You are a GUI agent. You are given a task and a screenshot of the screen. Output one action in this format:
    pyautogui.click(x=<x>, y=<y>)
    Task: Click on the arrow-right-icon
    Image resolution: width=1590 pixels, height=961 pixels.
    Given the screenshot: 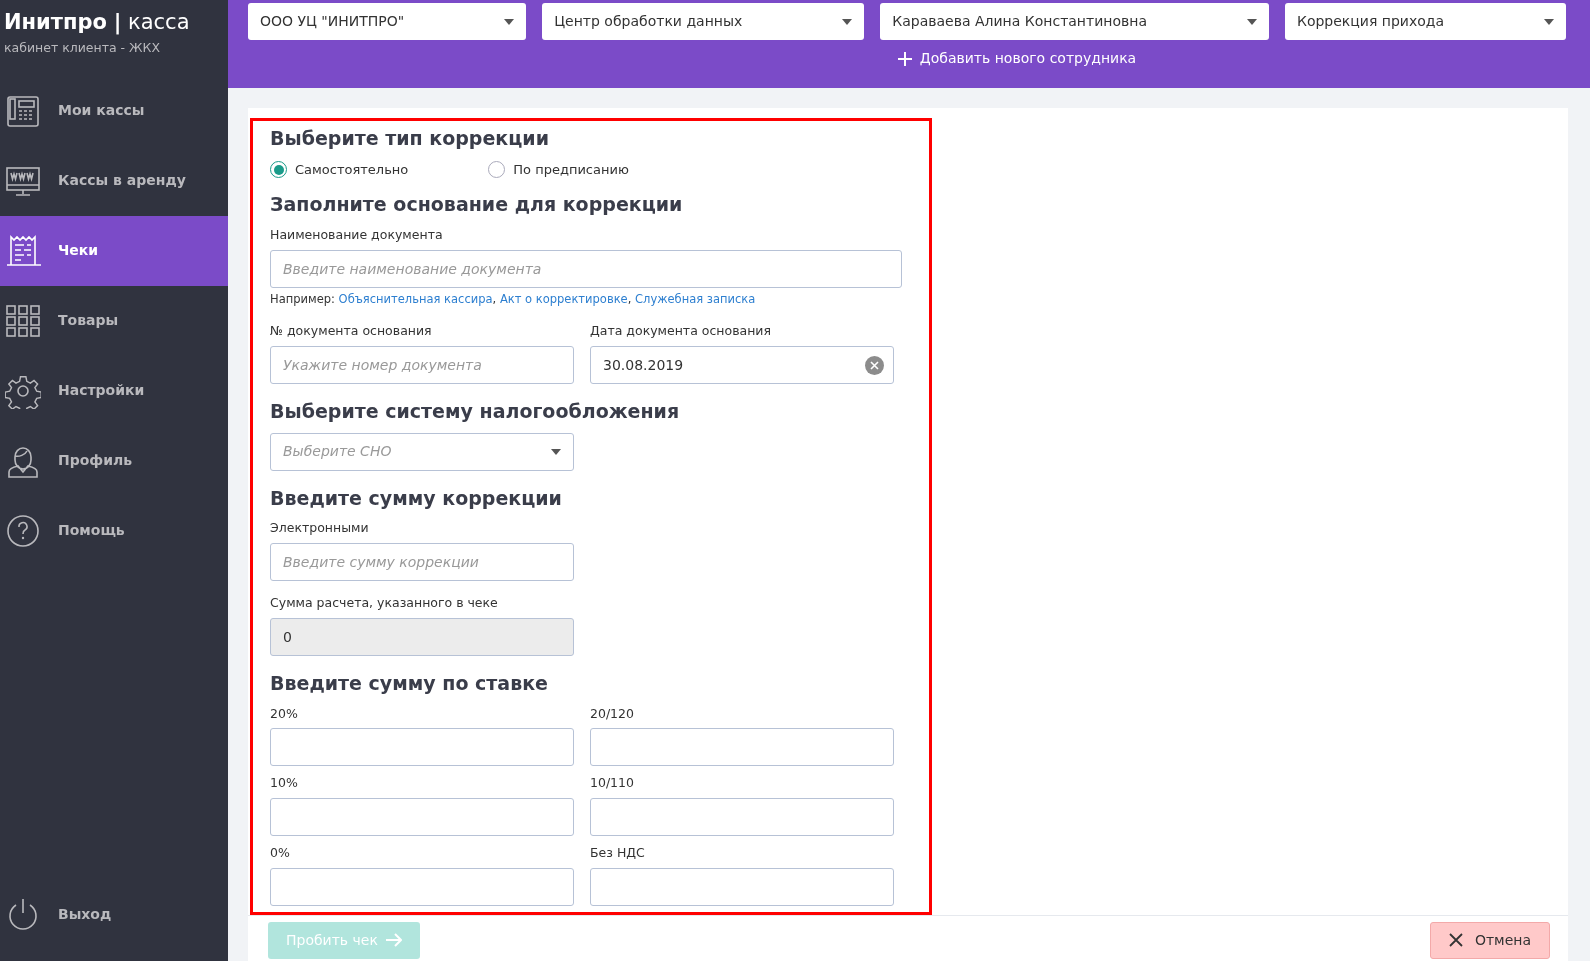 What is the action you would take?
    pyautogui.click(x=393, y=940)
    